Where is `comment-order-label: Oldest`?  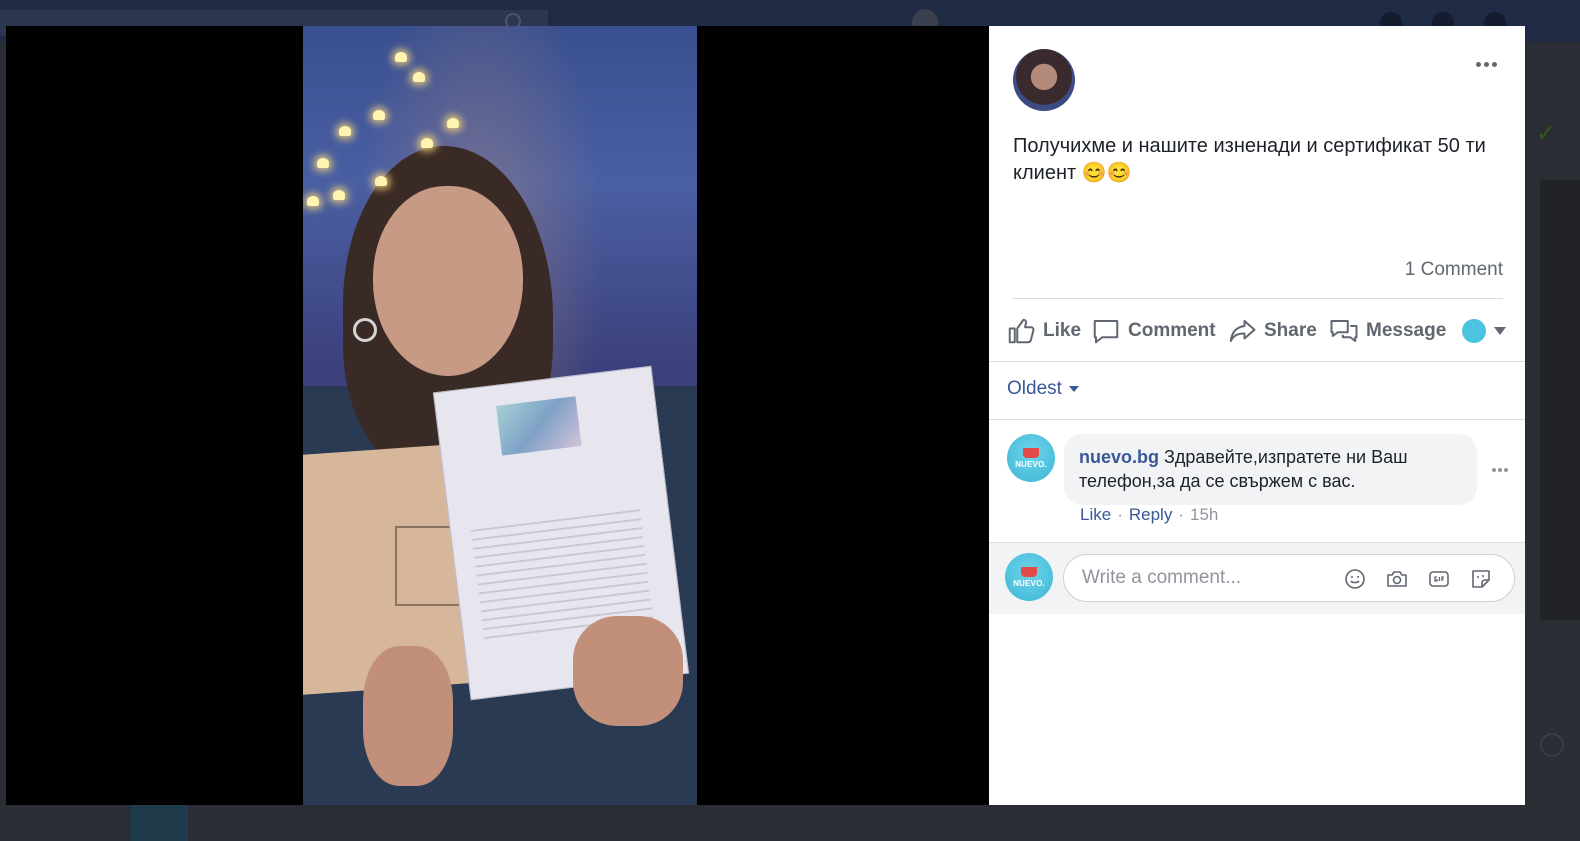
comment-order-label: Oldest is located at coordinates (1034, 388).